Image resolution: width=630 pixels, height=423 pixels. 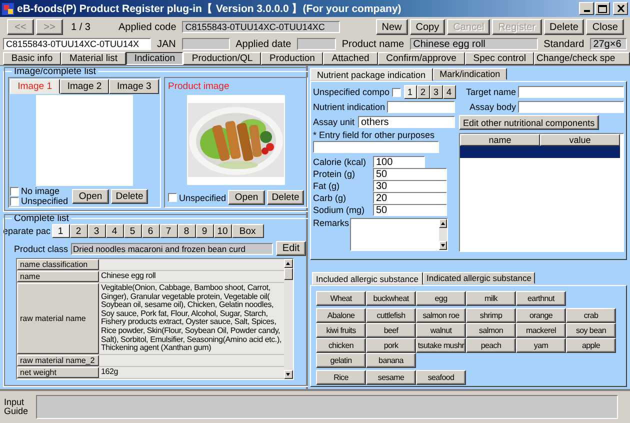 I want to click on pack-tab: 8, so click(x=187, y=231).